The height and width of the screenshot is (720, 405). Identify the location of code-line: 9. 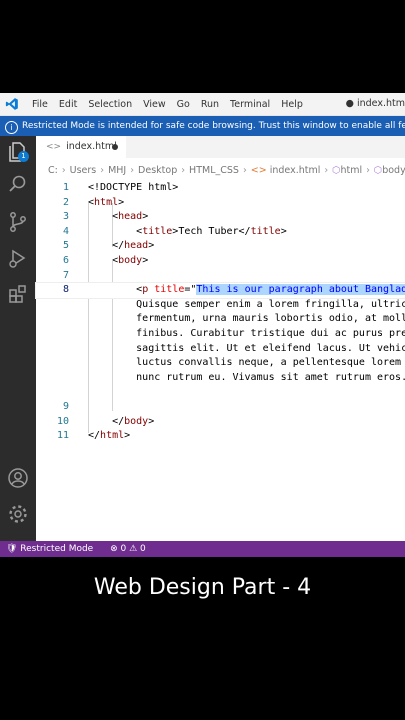
(65, 406).